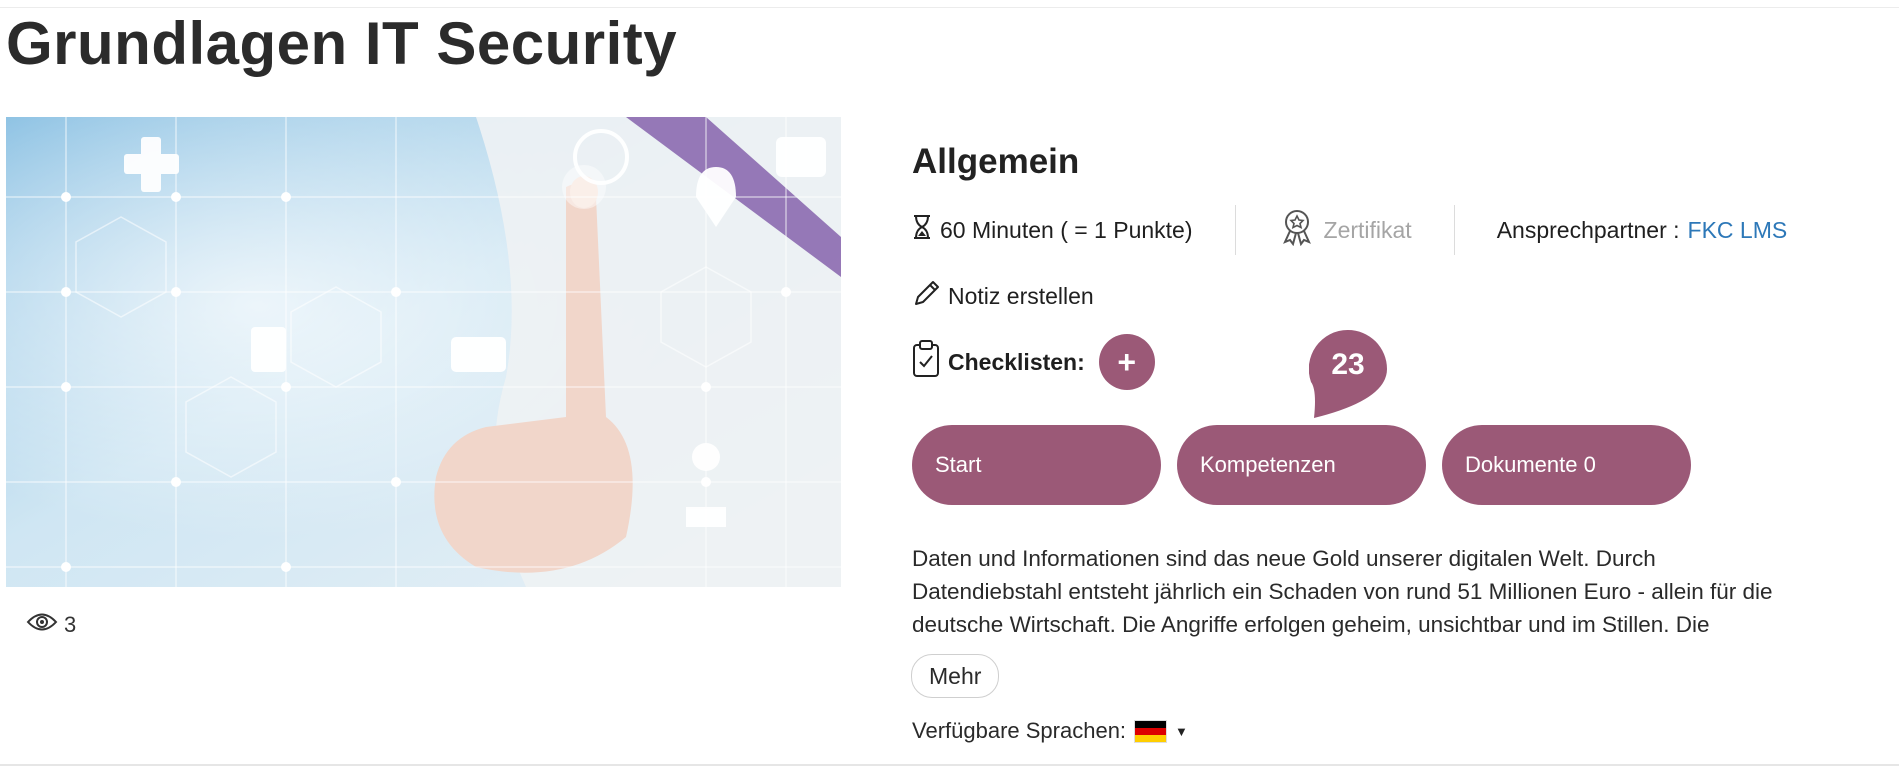  I want to click on checklists-label: Checklisten:, so click(1016, 361).